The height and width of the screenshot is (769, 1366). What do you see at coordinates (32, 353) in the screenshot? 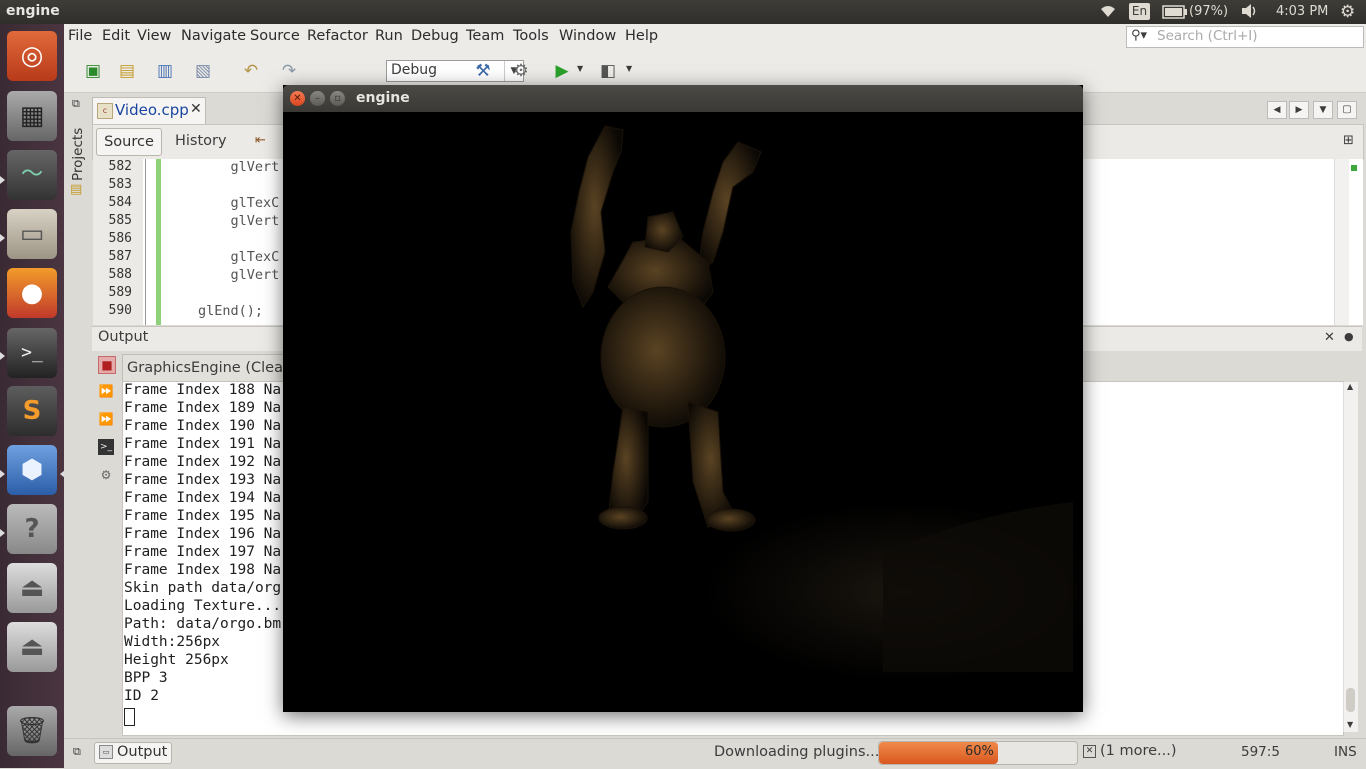
I see `terminal-icon: >_` at bounding box center [32, 353].